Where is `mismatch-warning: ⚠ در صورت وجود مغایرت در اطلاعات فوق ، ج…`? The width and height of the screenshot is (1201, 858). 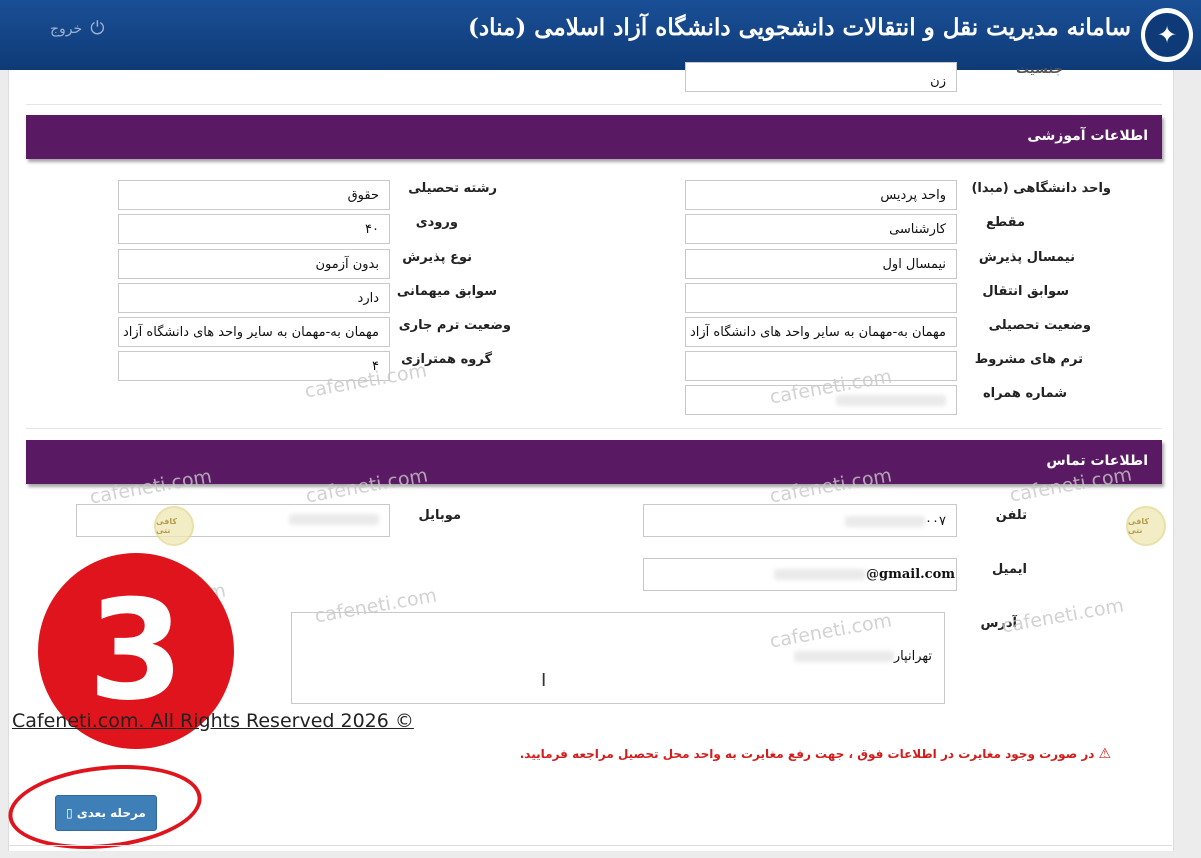
mismatch-warning: ⚠ در صورت وجود مغایرت در اطلاعات فوق ، ج… is located at coordinates (815, 754).